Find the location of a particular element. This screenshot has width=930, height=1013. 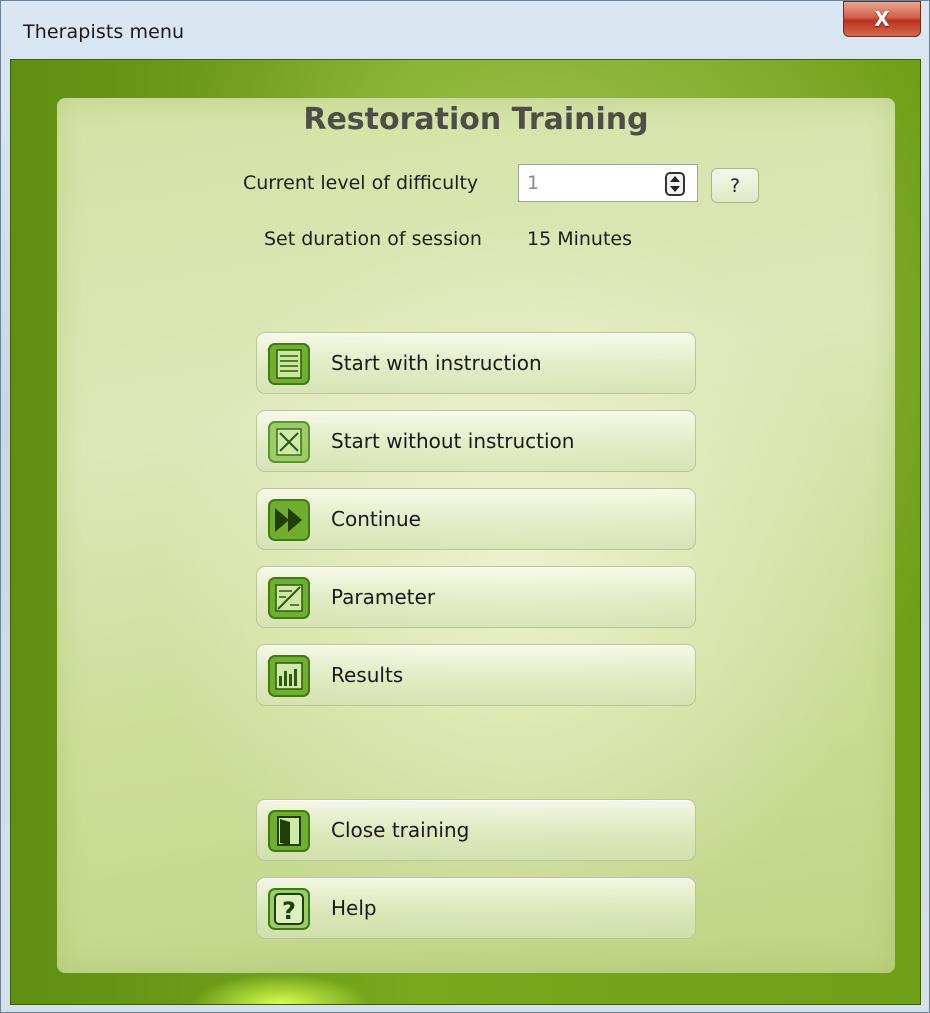

spin-up-icon is located at coordinates (675, 179).